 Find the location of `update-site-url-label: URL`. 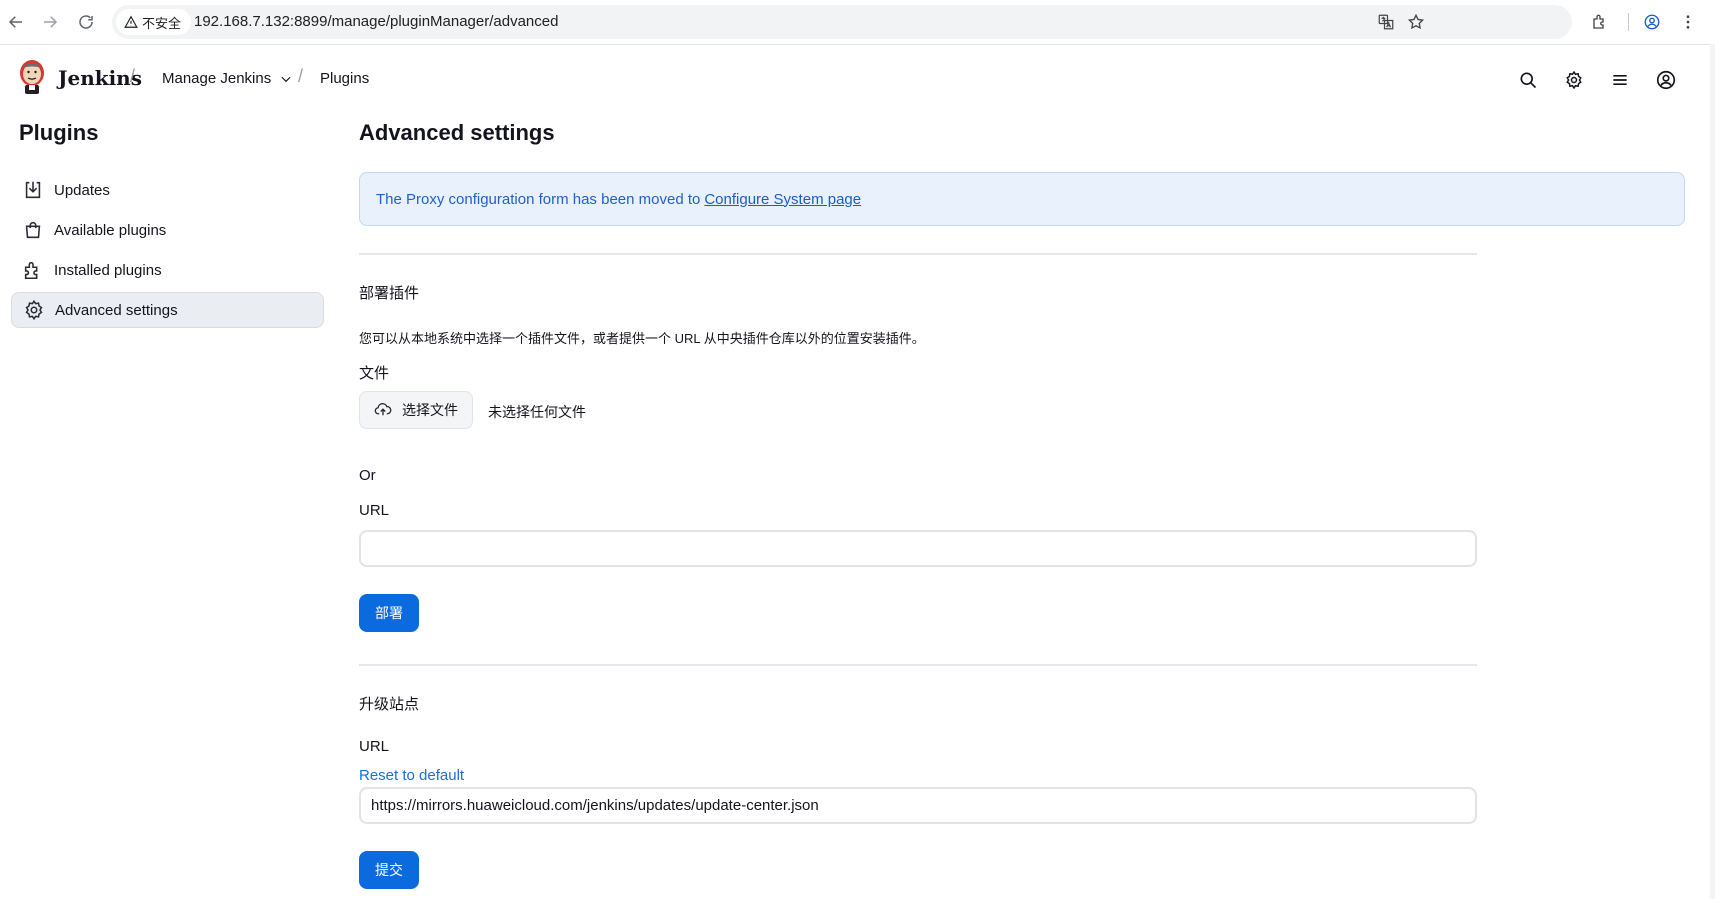

update-site-url-label: URL is located at coordinates (374, 746).